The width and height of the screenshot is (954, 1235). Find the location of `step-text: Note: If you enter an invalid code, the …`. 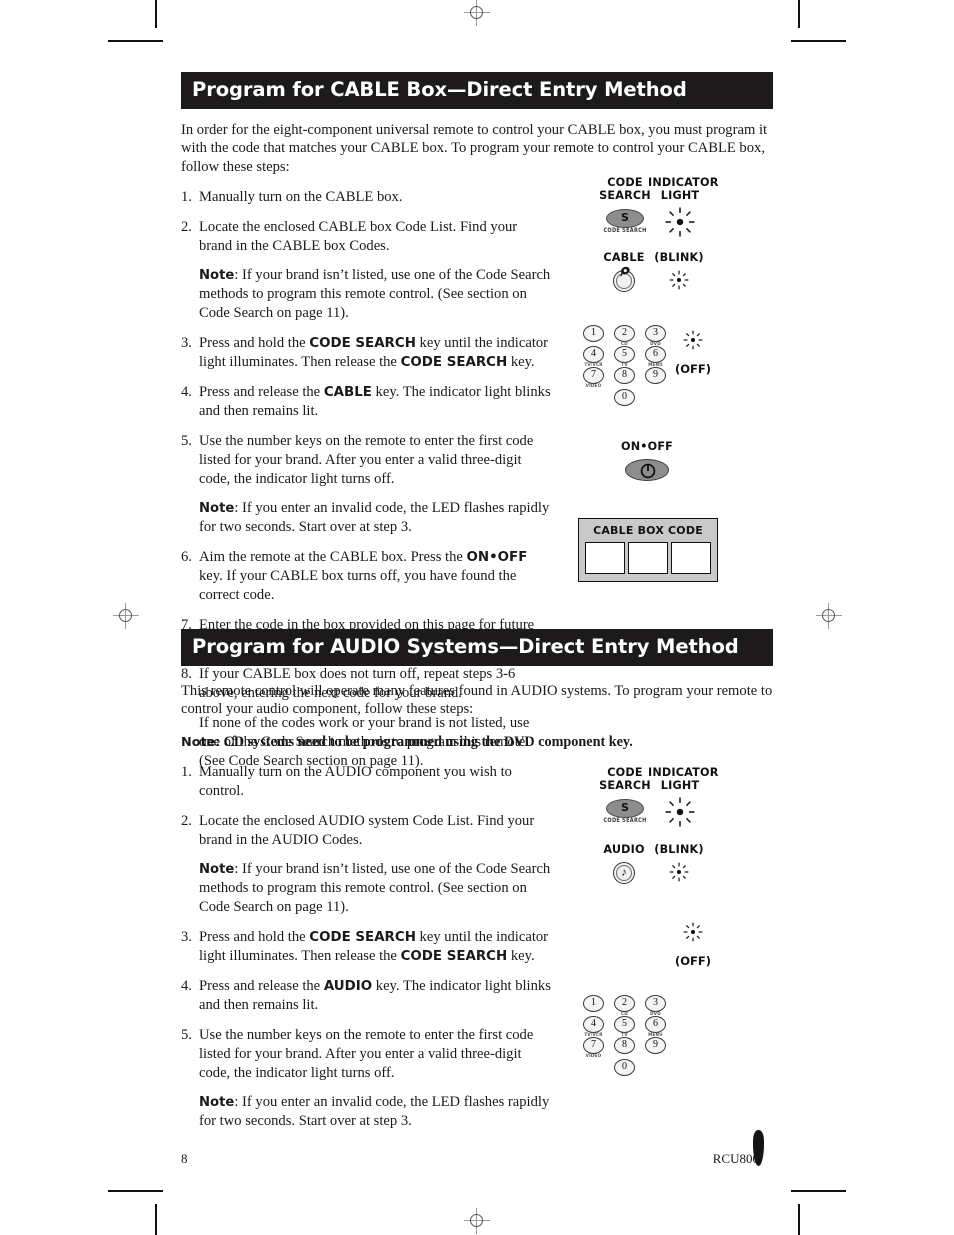

step-text: Note: If you enter an invalid code, the … is located at coordinates (374, 517).